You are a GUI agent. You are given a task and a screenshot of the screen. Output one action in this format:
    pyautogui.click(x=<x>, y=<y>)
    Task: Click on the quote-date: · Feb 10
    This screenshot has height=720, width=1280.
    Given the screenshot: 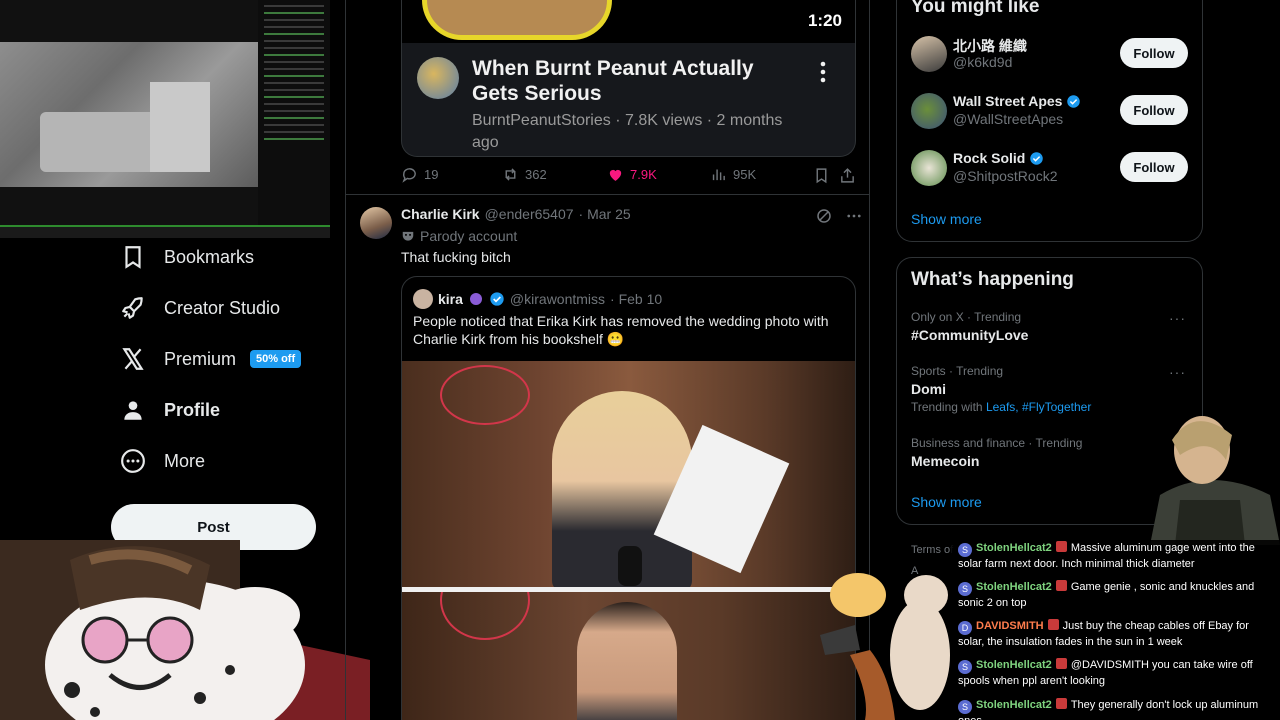 What is the action you would take?
    pyautogui.click(x=636, y=299)
    